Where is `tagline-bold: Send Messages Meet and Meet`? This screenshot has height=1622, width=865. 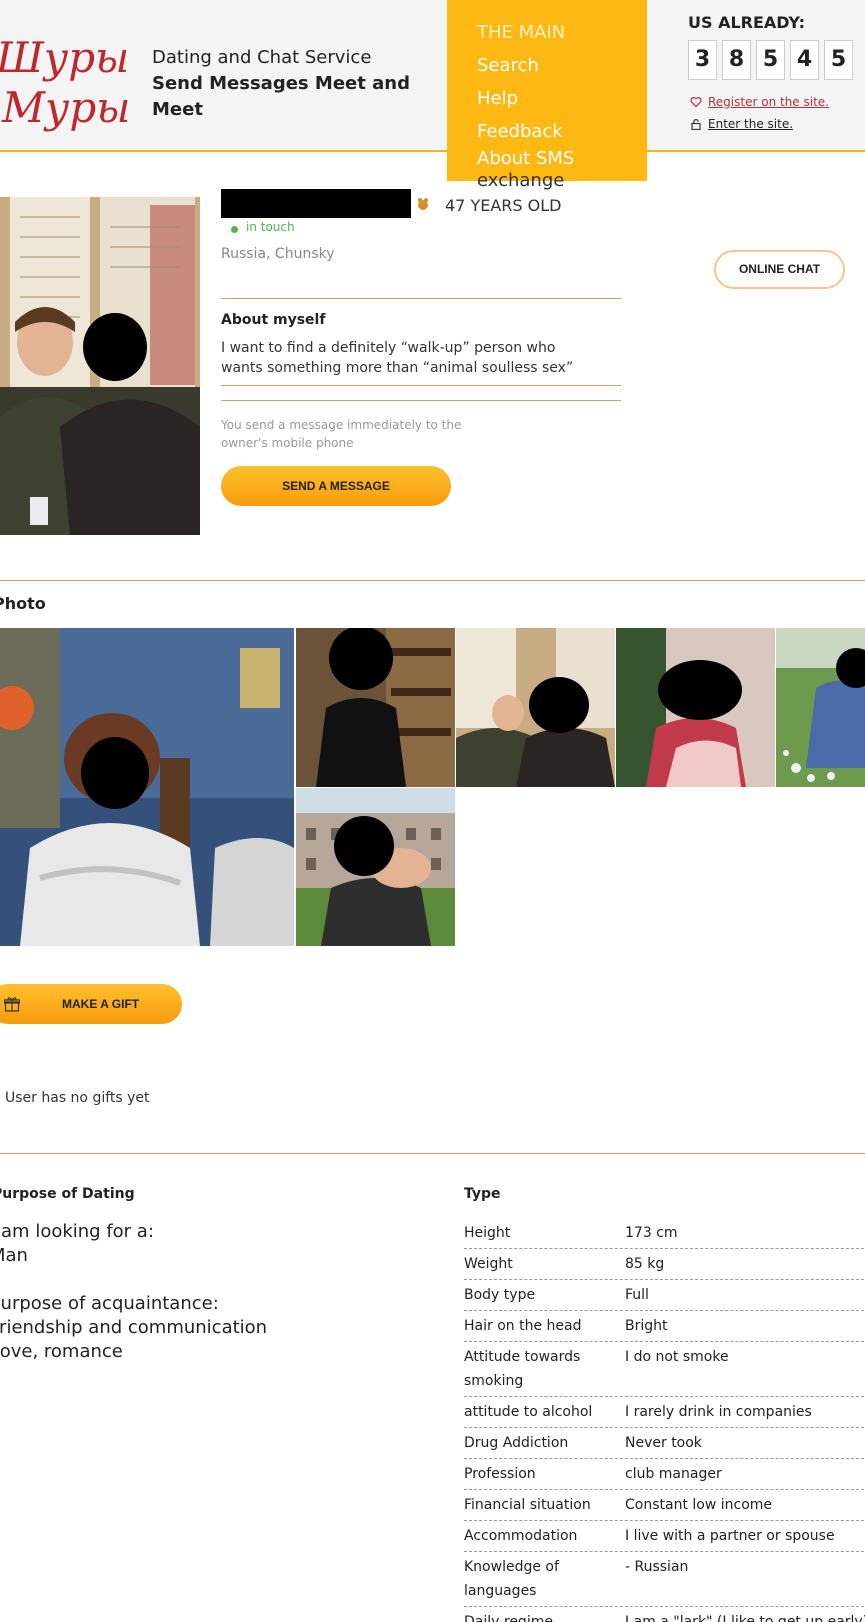
tagline-bold: Send Messages Meet and Meet is located at coordinates (281, 96).